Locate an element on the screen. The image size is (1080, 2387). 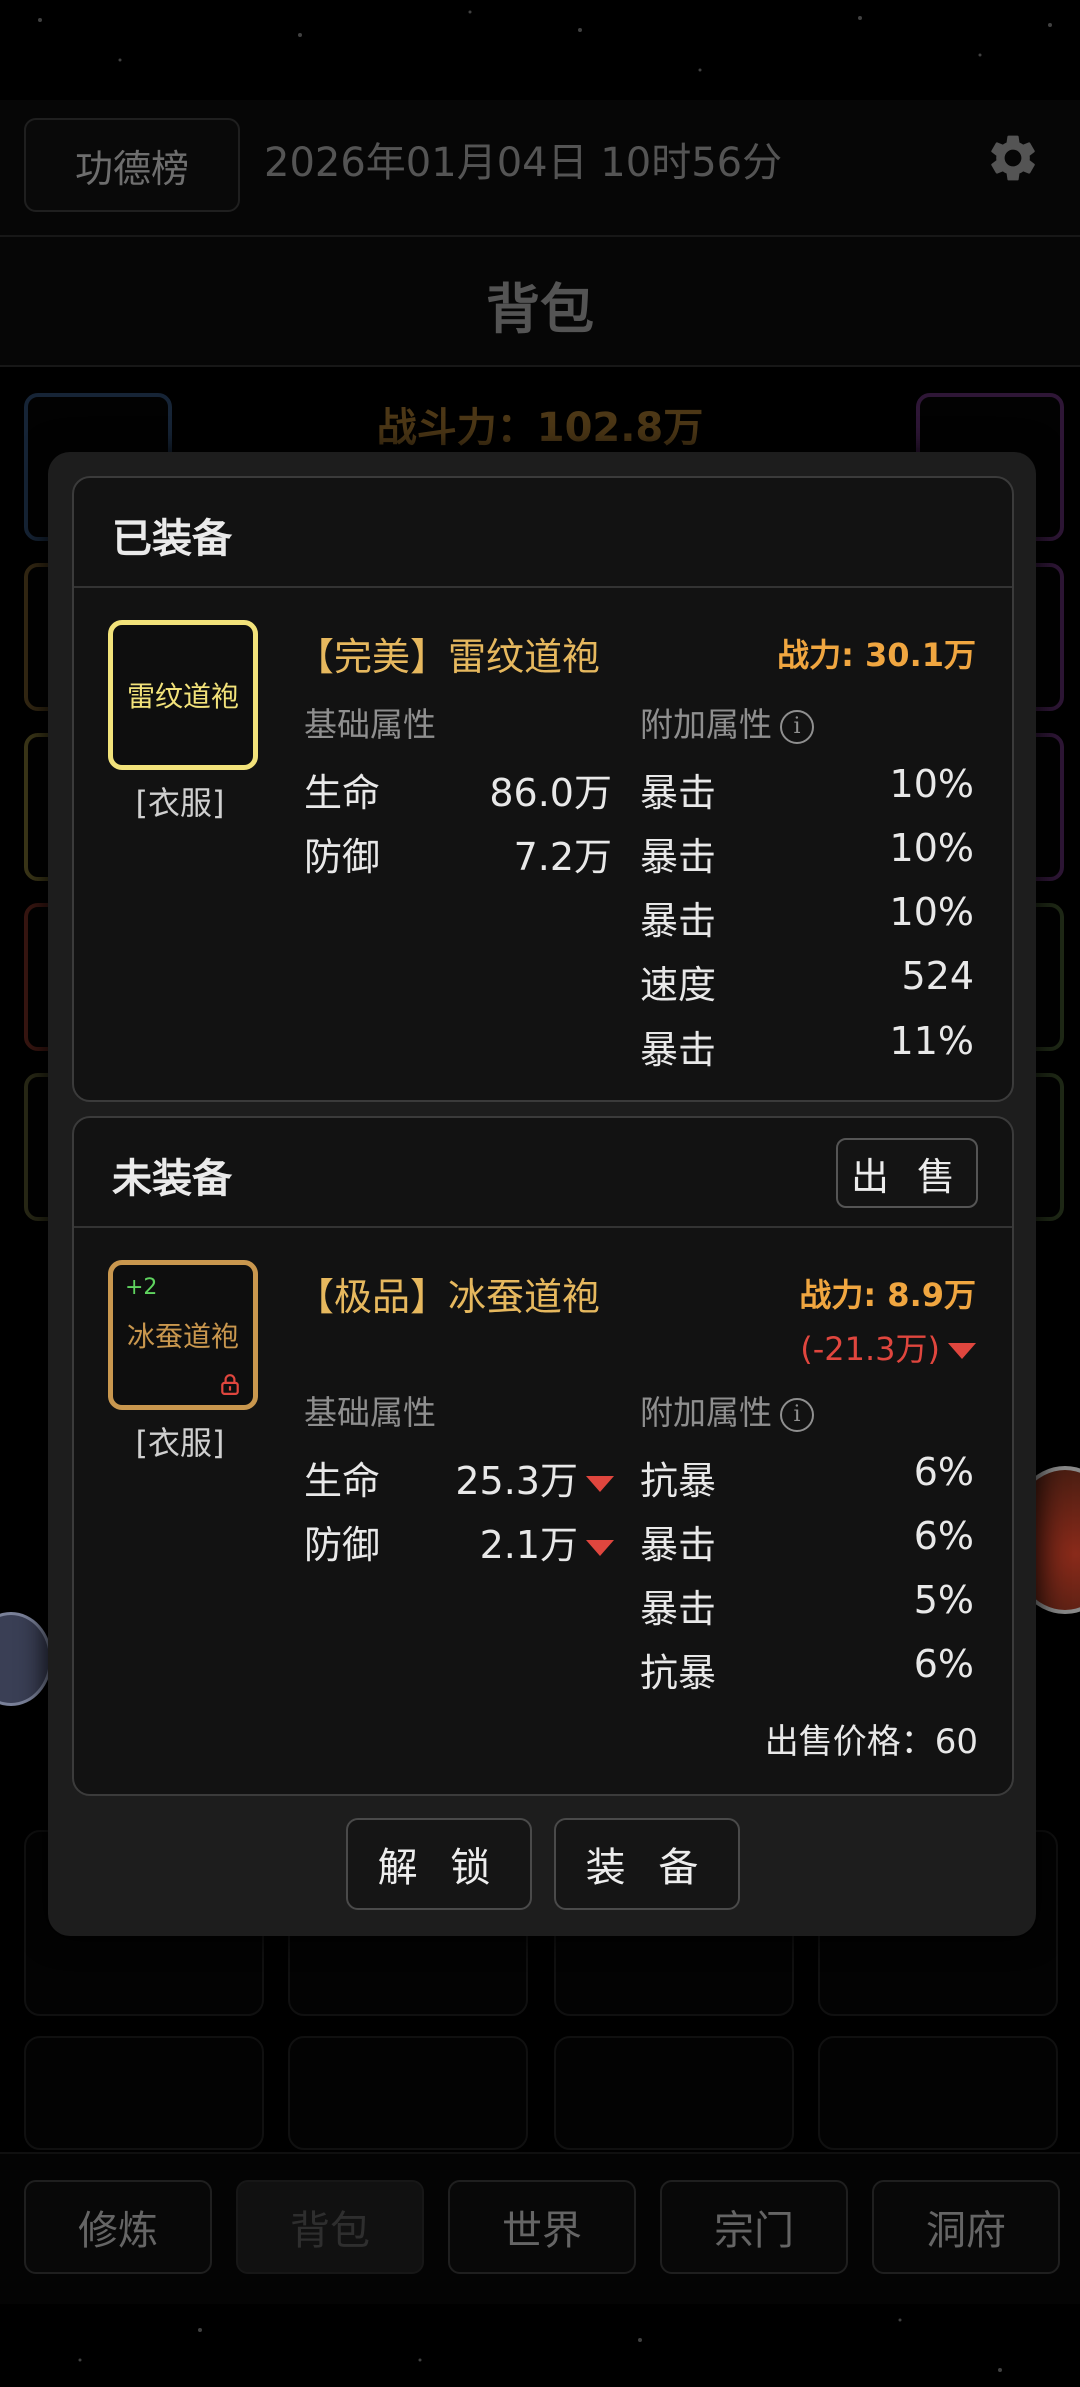
sell-price: 出售价格：60 is located at coordinates (871, 1742).